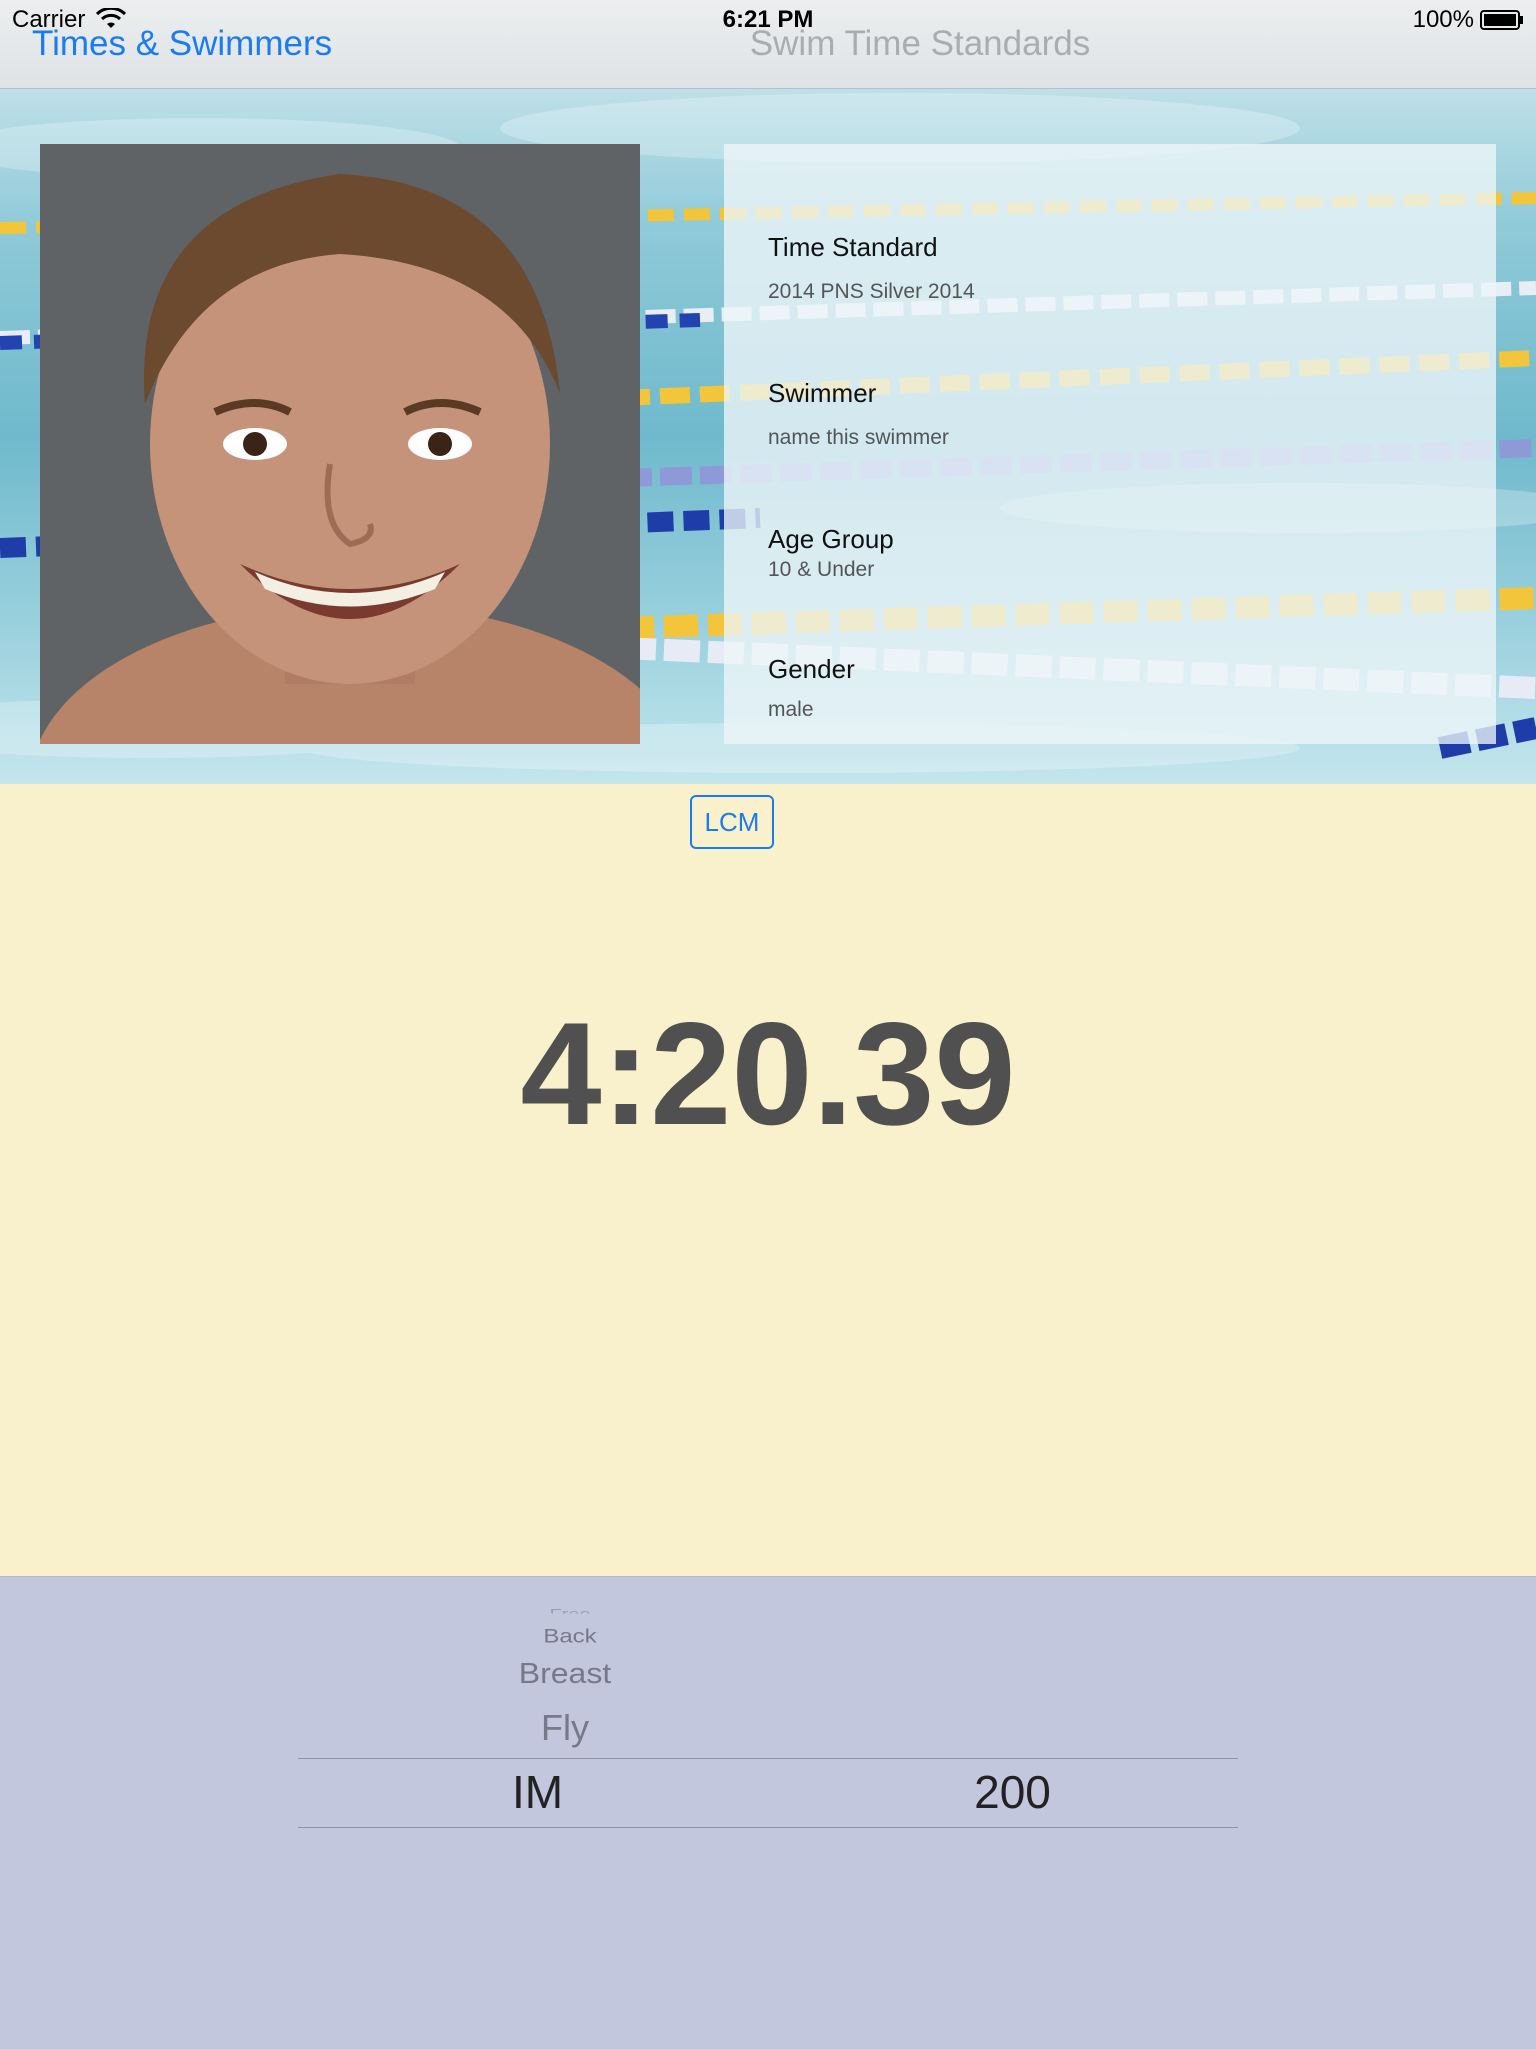 The width and height of the screenshot is (1536, 2049). I want to click on swimmer-portrait-icon, so click(340, 444).